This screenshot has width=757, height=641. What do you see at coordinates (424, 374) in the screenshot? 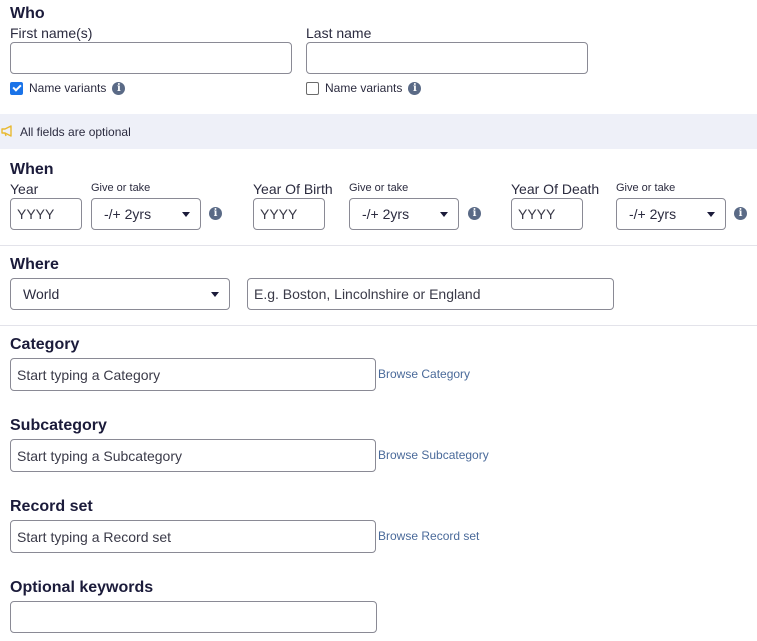
I see `browse-category-link: Browse Category` at bounding box center [424, 374].